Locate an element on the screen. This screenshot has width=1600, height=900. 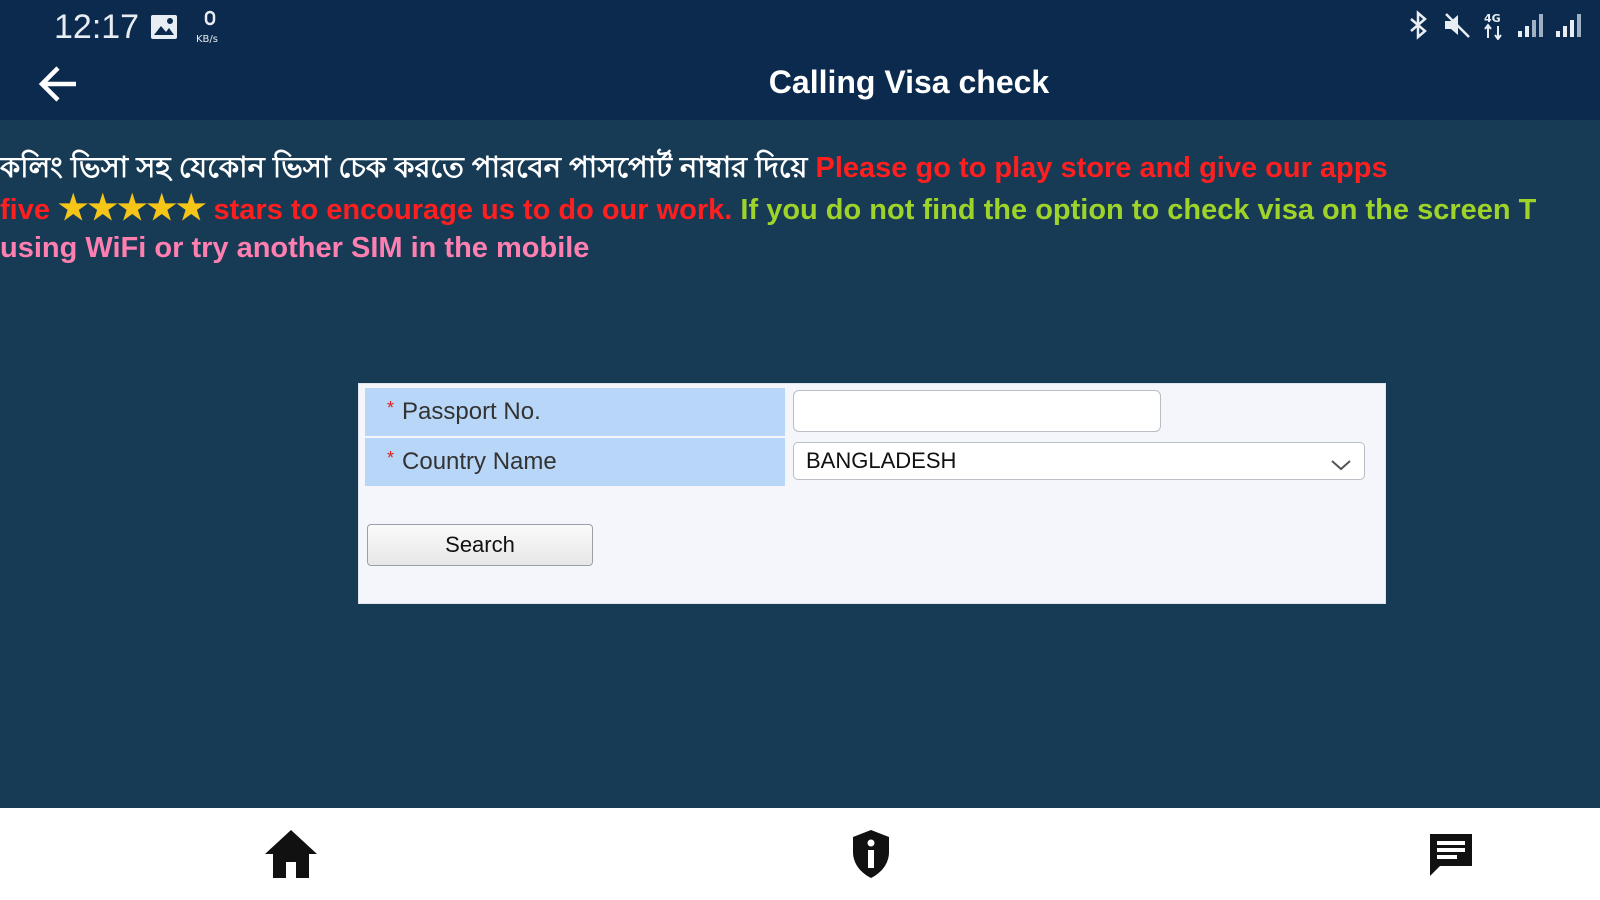
passport-row: * Passport No. is located at coordinates (873, 412).